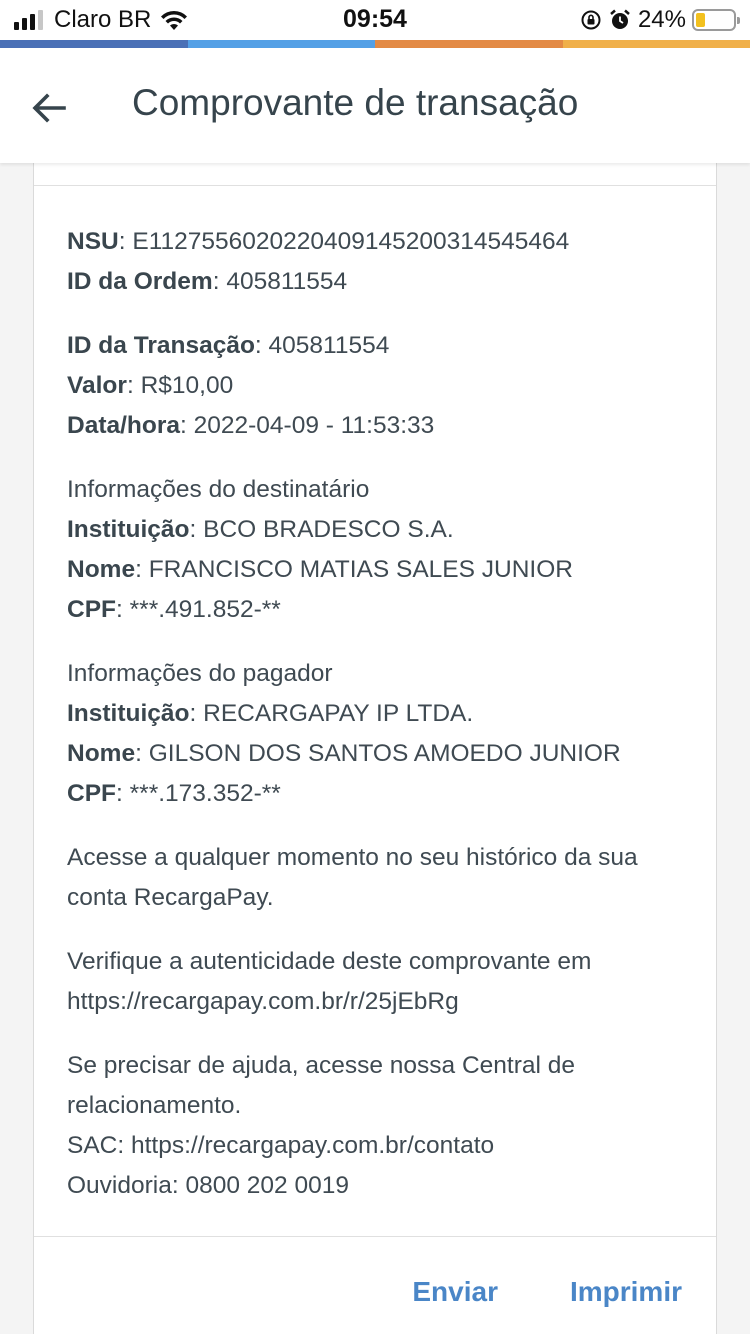 Image resolution: width=750 pixels, height=1334 pixels. I want to click on page-title: Comprovante de transação, so click(355, 102).